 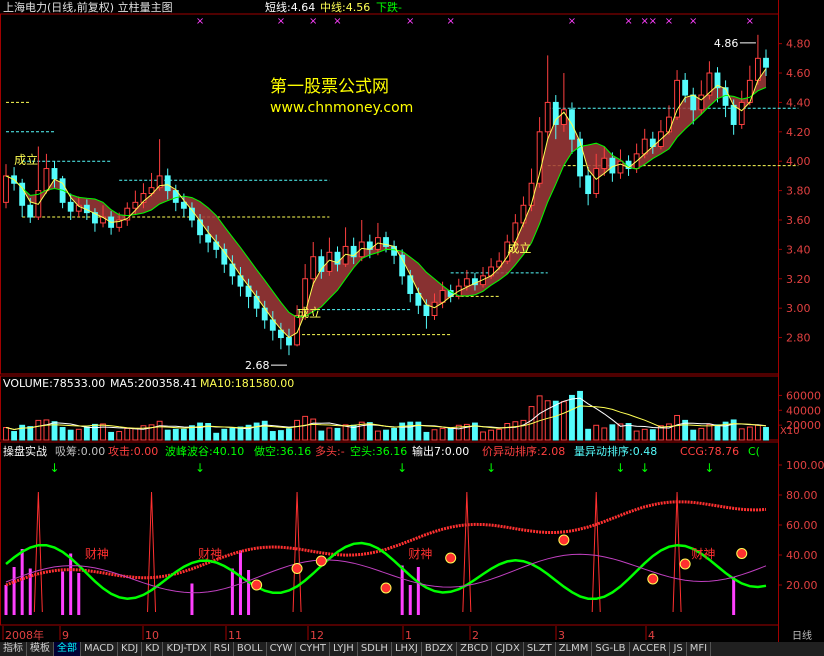 What do you see at coordinates (54, 468) in the screenshot?
I see `signal-arrow-icon: ↓` at bounding box center [54, 468].